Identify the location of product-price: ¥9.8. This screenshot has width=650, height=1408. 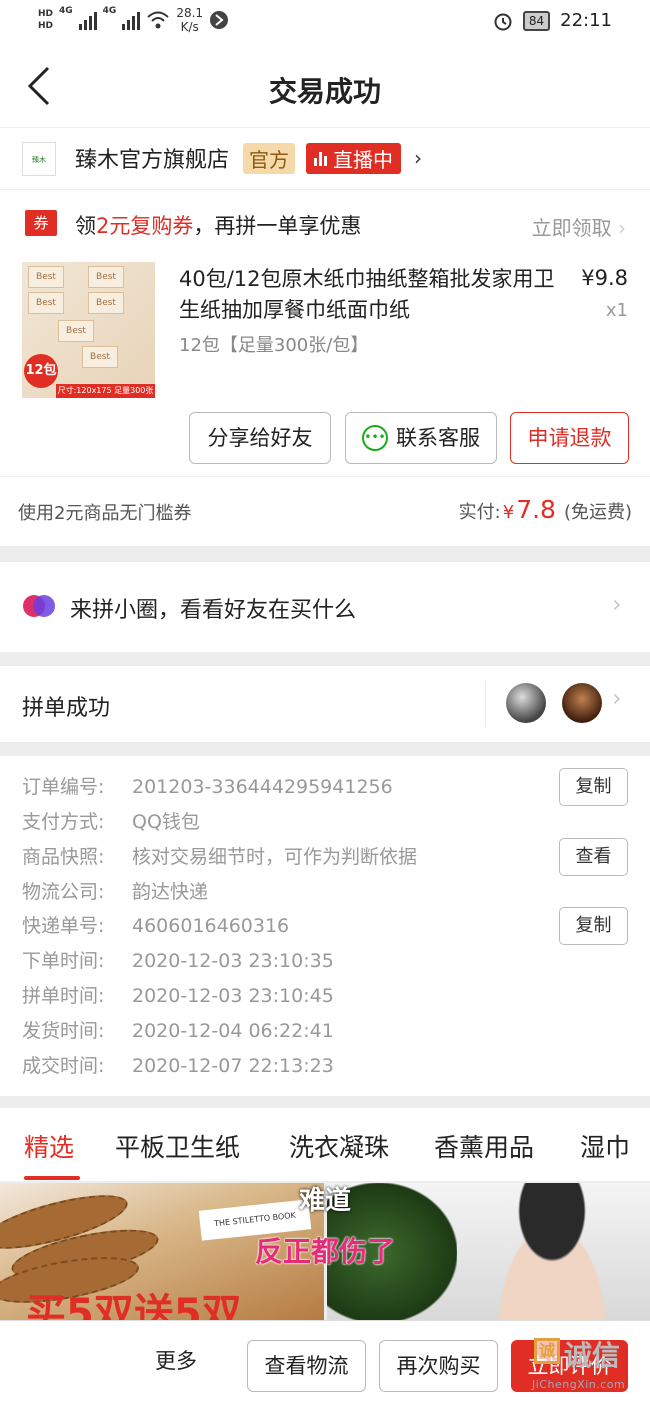
(604, 278).